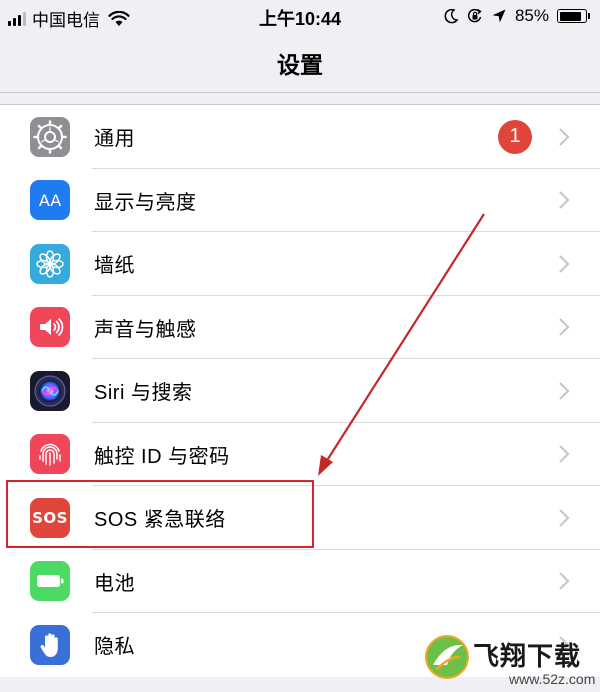 Image resolution: width=600 pixels, height=692 pixels. I want to click on settings-row-label: 墙纸, so click(114, 266).